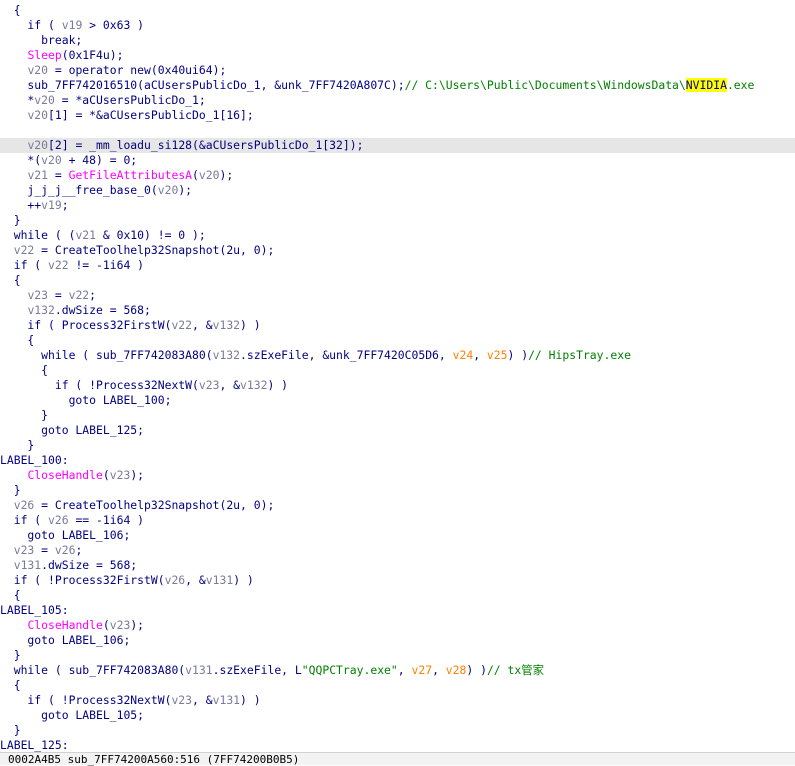  What do you see at coordinates (397, 610) in the screenshot?
I see `code-line: LABEL_105:` at bounding box center [397, 610].